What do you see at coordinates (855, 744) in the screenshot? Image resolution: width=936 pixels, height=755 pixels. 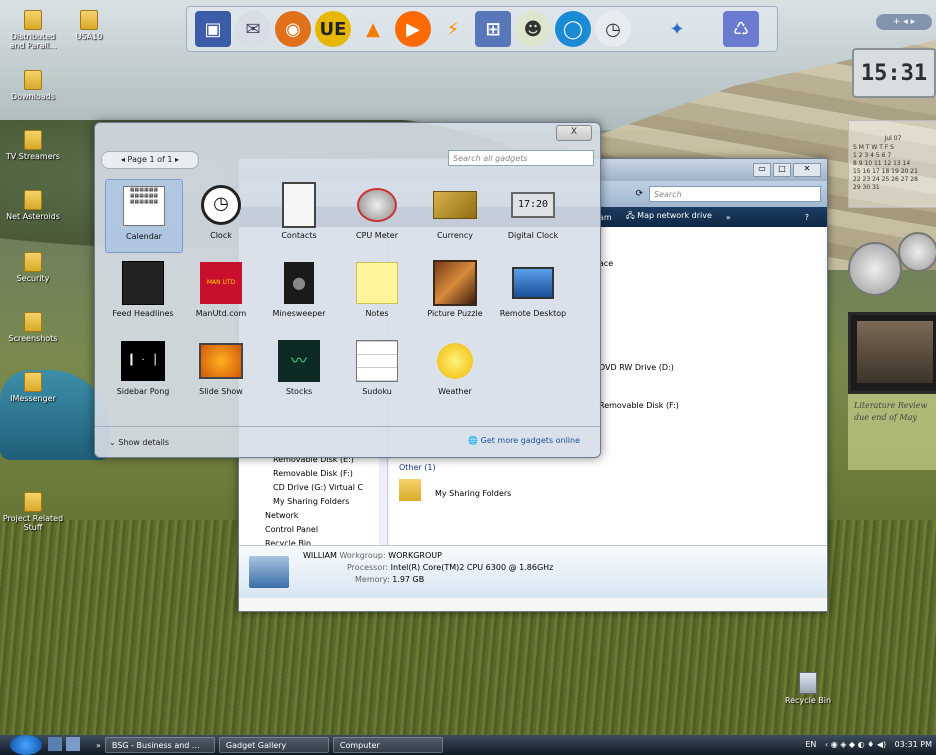 I see `tray-icons: ‹ ◉ ◈ ◆ ◐ ♦ ◀)` at bounding box center [855, 744].